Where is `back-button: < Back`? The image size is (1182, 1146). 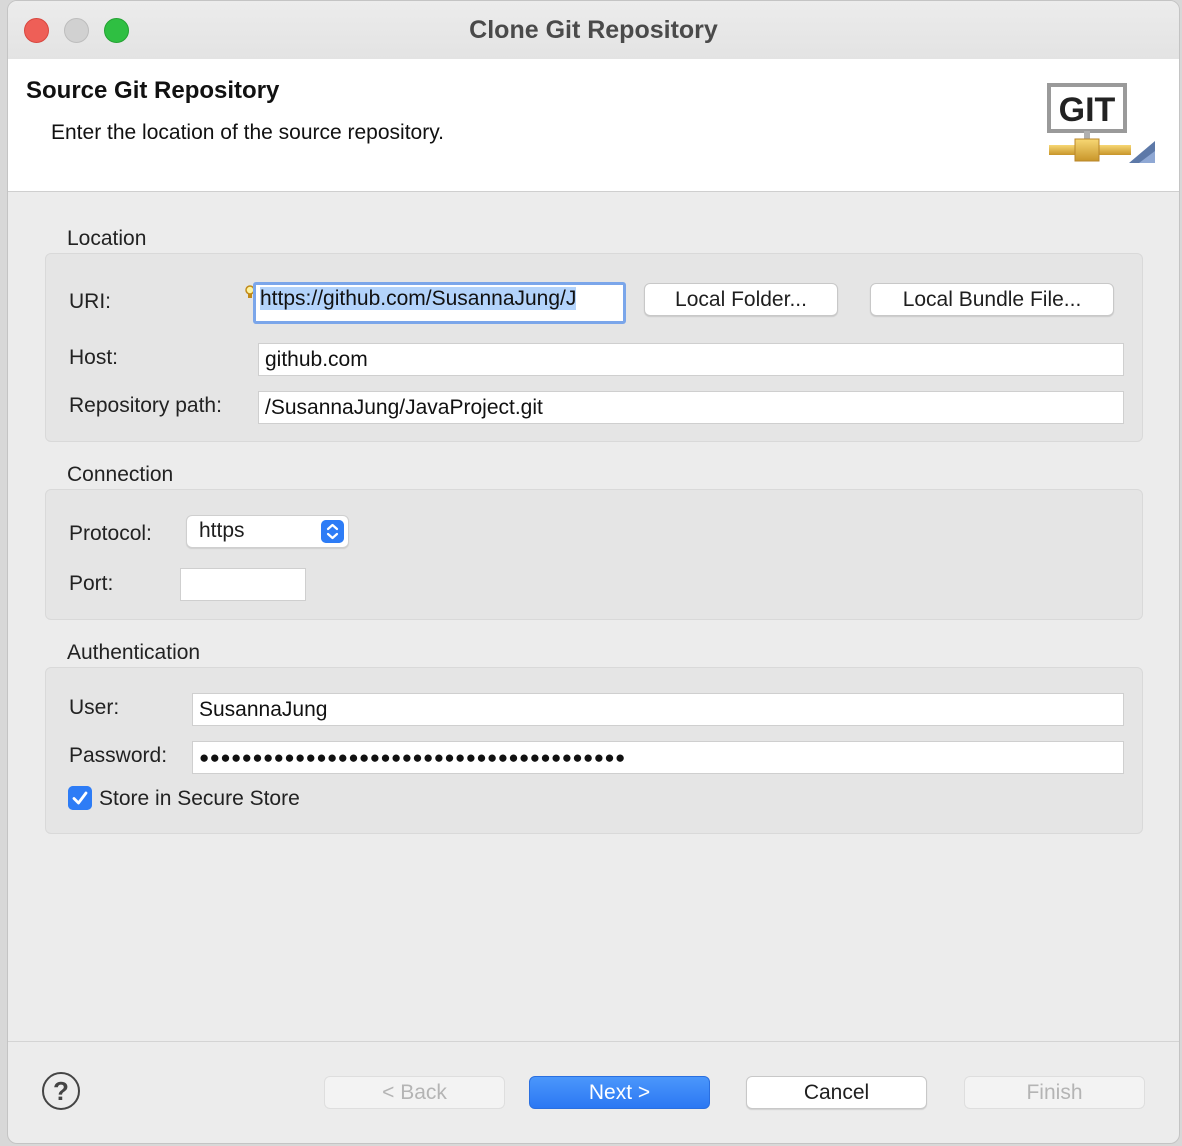
back-button: < Back is located at coordinates (414, 1092).